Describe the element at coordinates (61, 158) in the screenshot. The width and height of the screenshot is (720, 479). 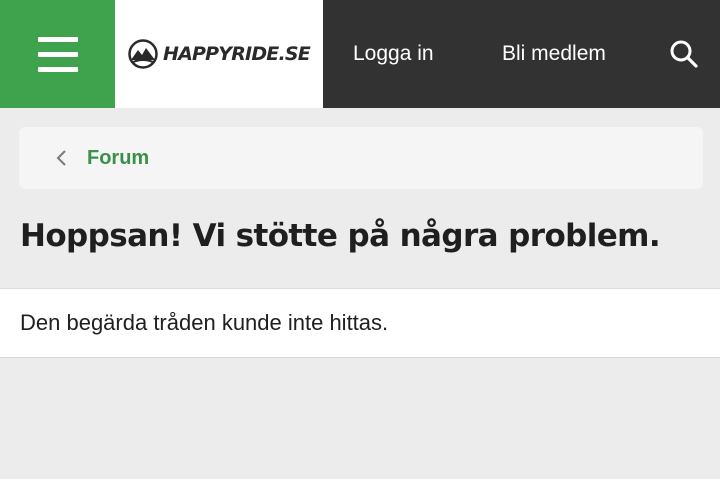
I see `chevron-left-icon` at that location.